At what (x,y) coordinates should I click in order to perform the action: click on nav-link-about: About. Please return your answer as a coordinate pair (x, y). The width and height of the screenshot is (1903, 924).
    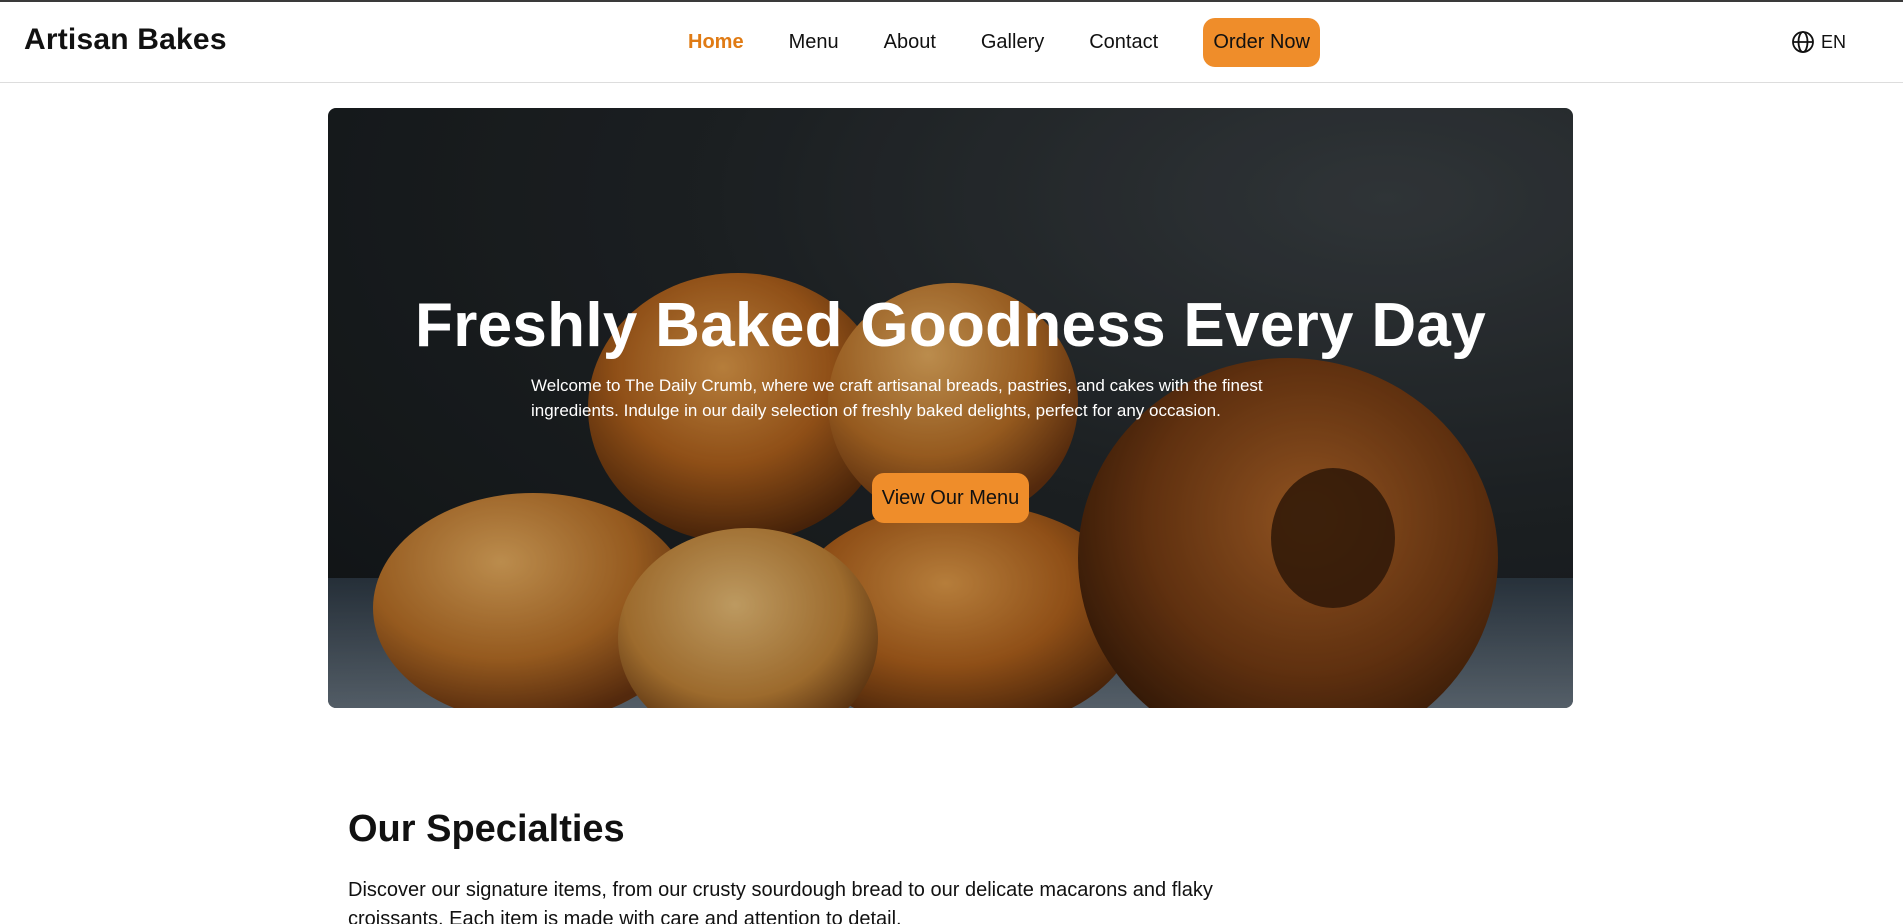
    Looking at the image, I should click on (910, 42).